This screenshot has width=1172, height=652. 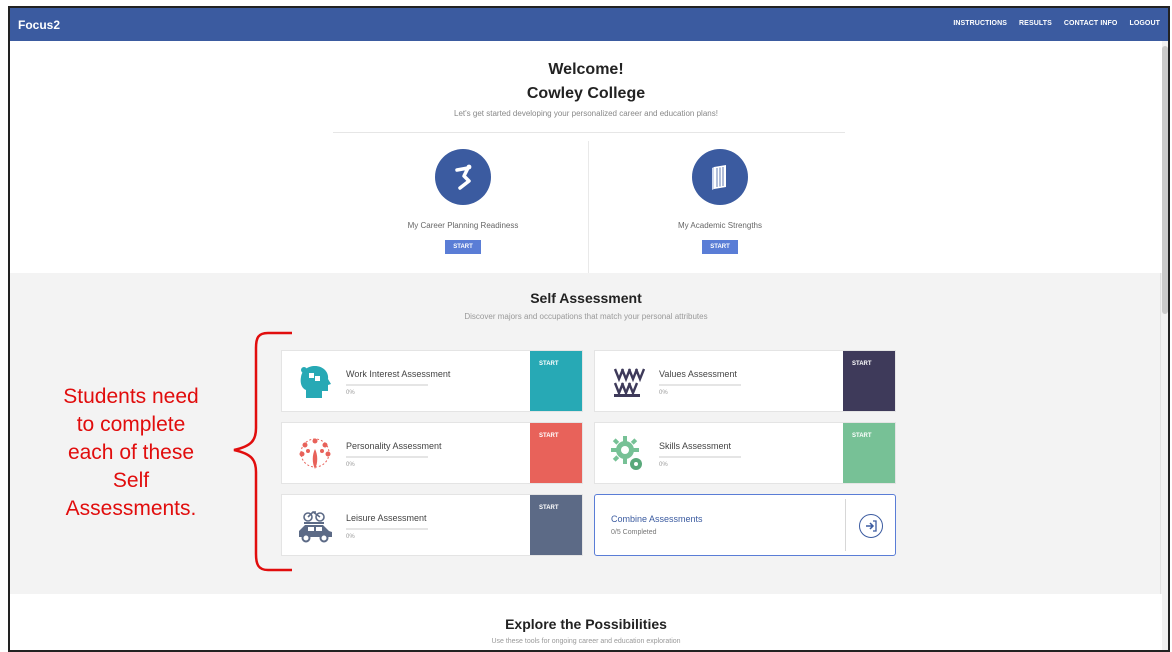 What do you see at coordinates (588, 207) in the screenshot?
I see `welcome-column-divider` at bounding box center [588, 207].